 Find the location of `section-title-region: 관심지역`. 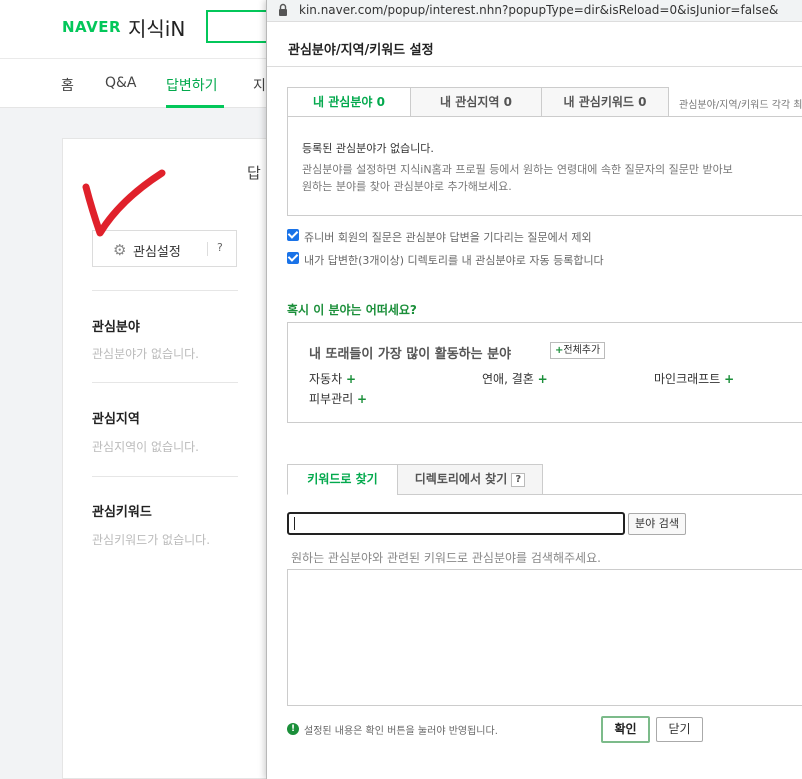

section-title-region: 관심지역 is located at coordinates (116, 419).